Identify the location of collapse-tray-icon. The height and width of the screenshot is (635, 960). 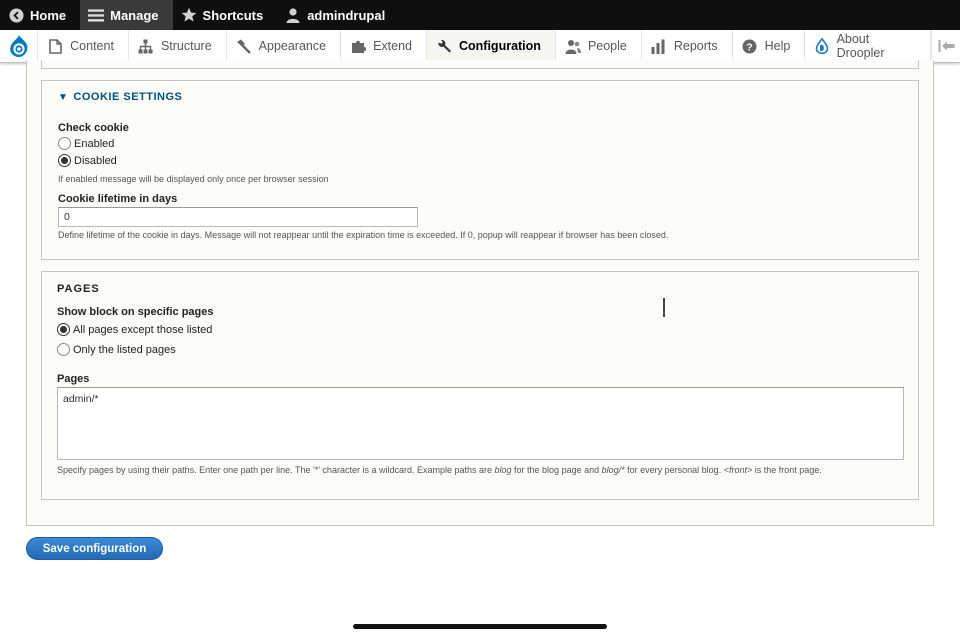
(945, 46).